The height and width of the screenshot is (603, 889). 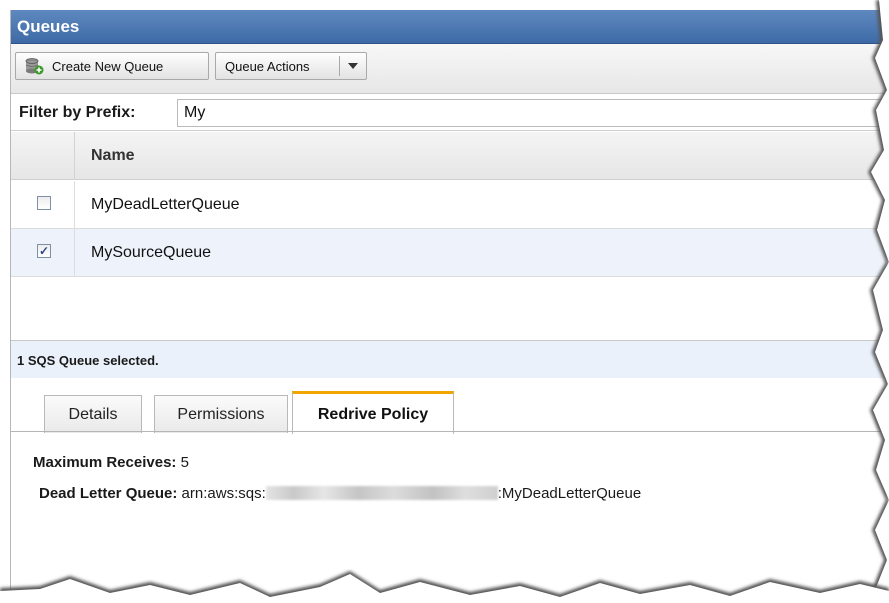 I want to click on filter-bar: Filter by Prefix:, so click(x=450, y=113).